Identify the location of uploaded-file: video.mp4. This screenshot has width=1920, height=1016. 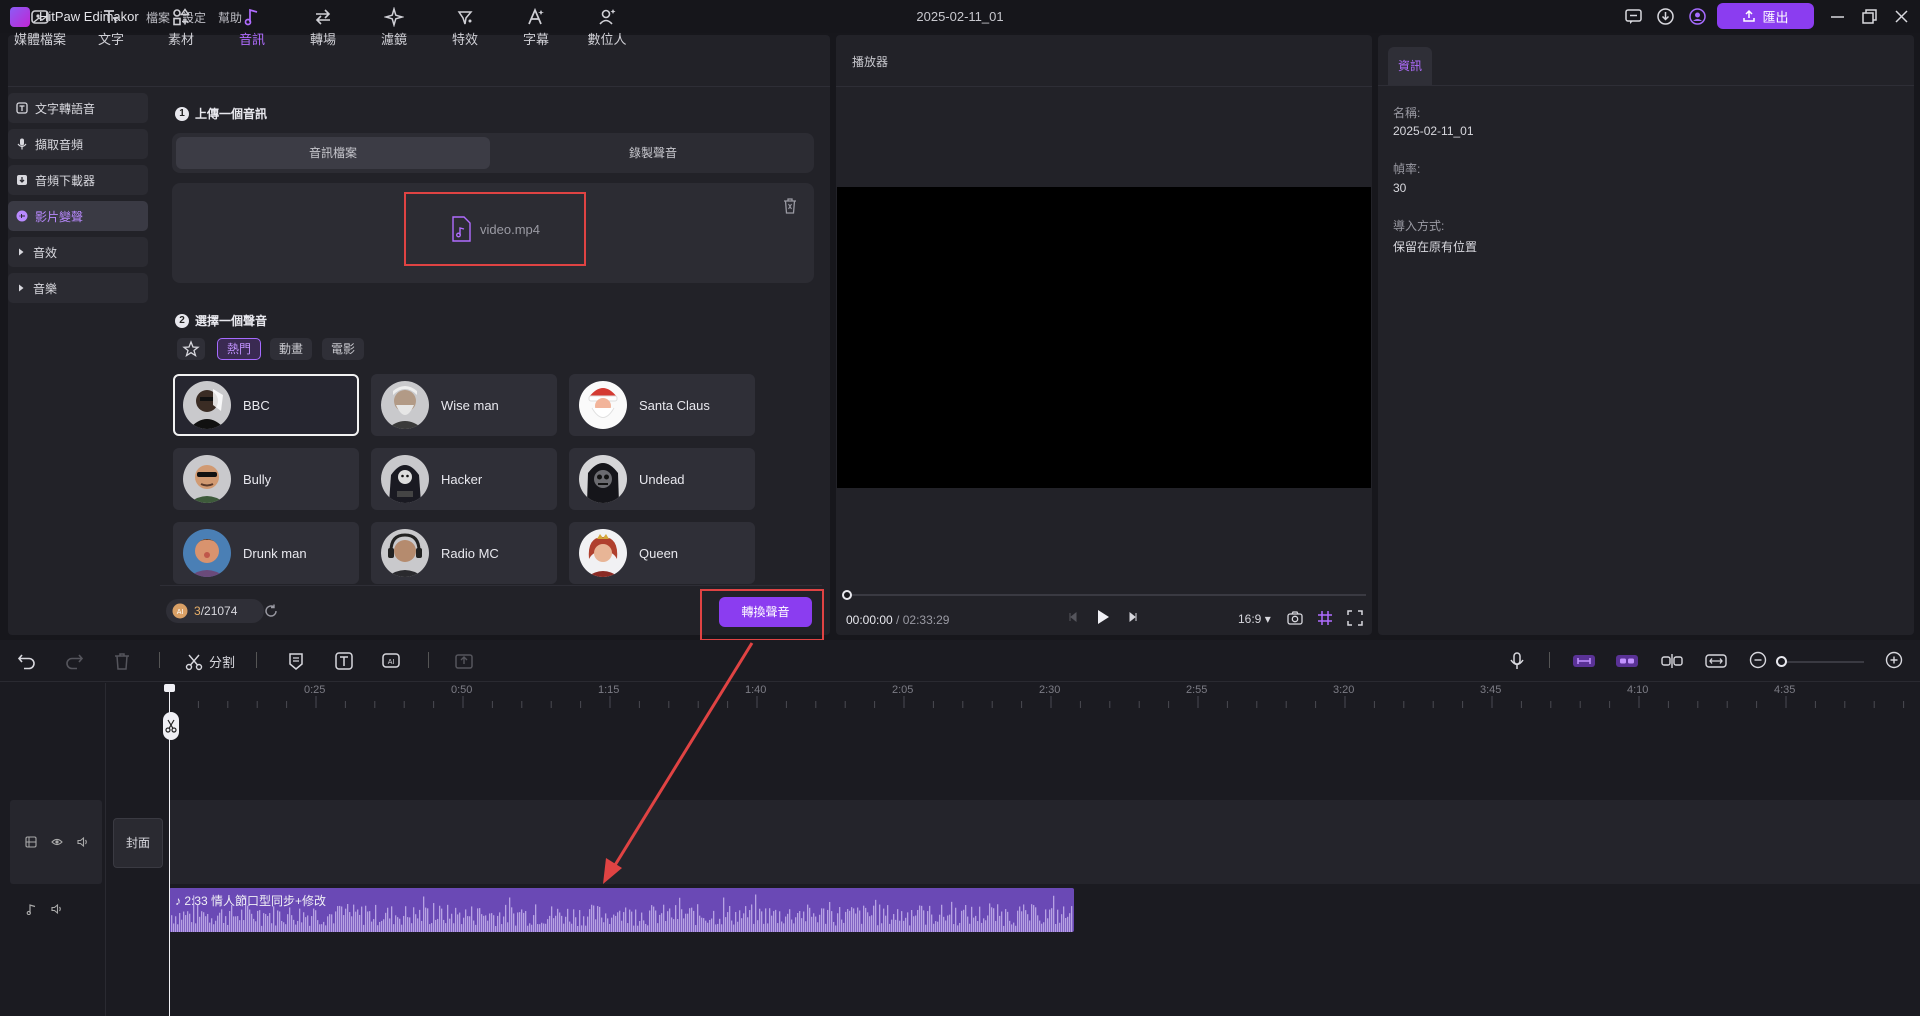
(495, 229).